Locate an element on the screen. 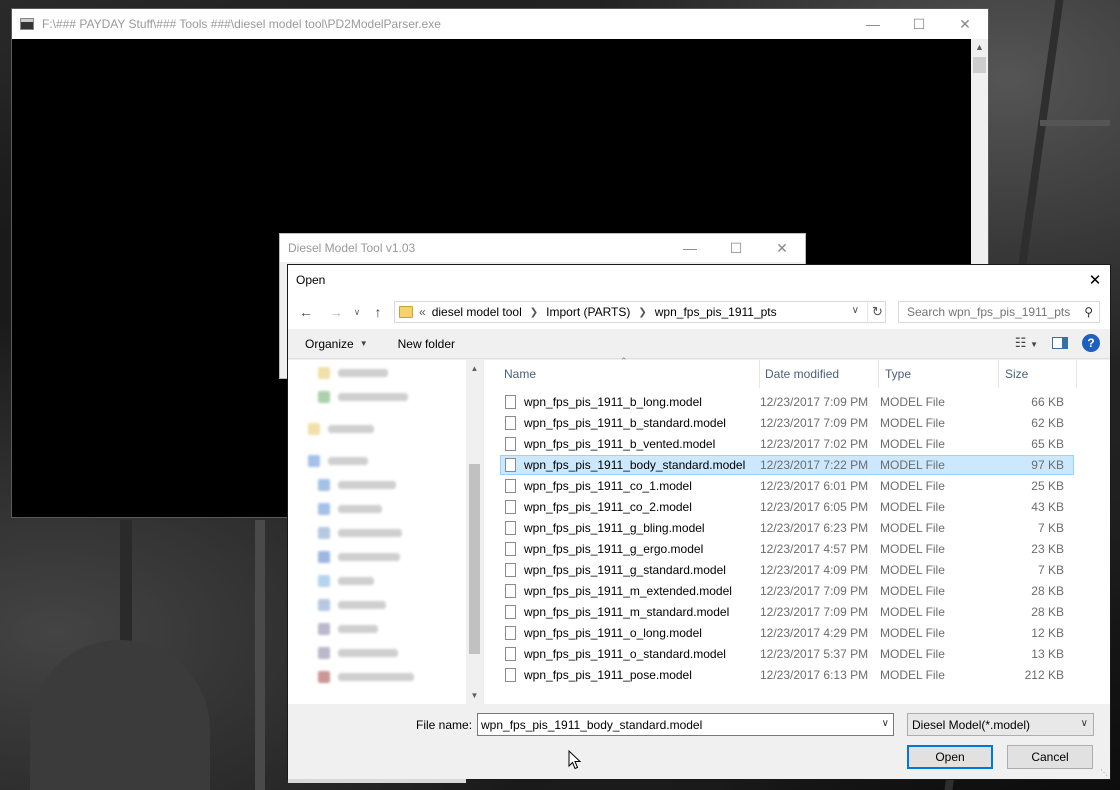 The image size is (1120, 790). breadcrumb-item-current-folder: wpn_fps_pis_1911_pts is located at coordinates (716, 312).